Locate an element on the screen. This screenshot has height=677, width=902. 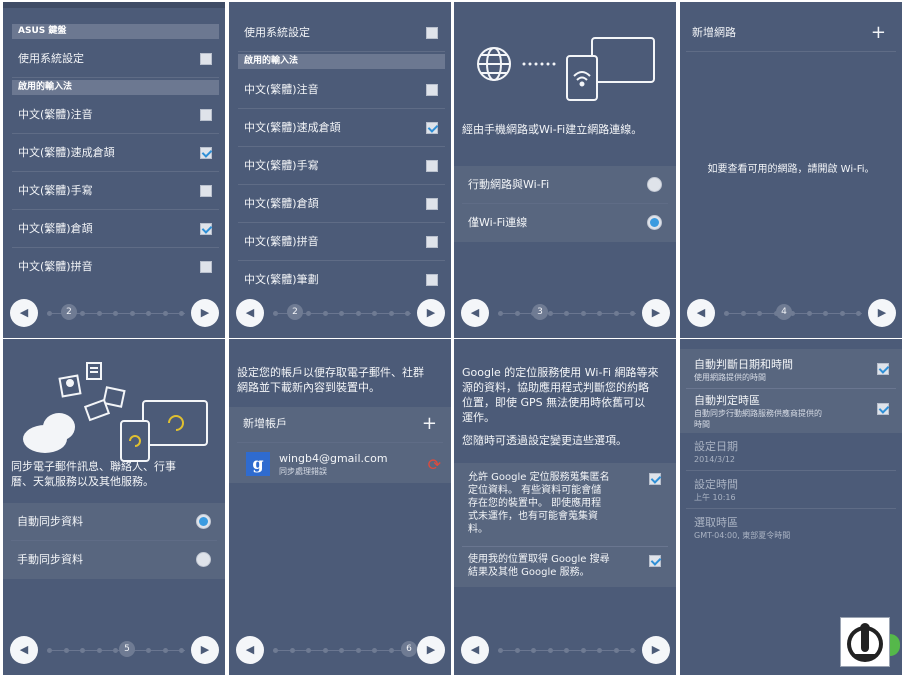
set-date-label: 設定日期 is located at coordinates (716, 446).